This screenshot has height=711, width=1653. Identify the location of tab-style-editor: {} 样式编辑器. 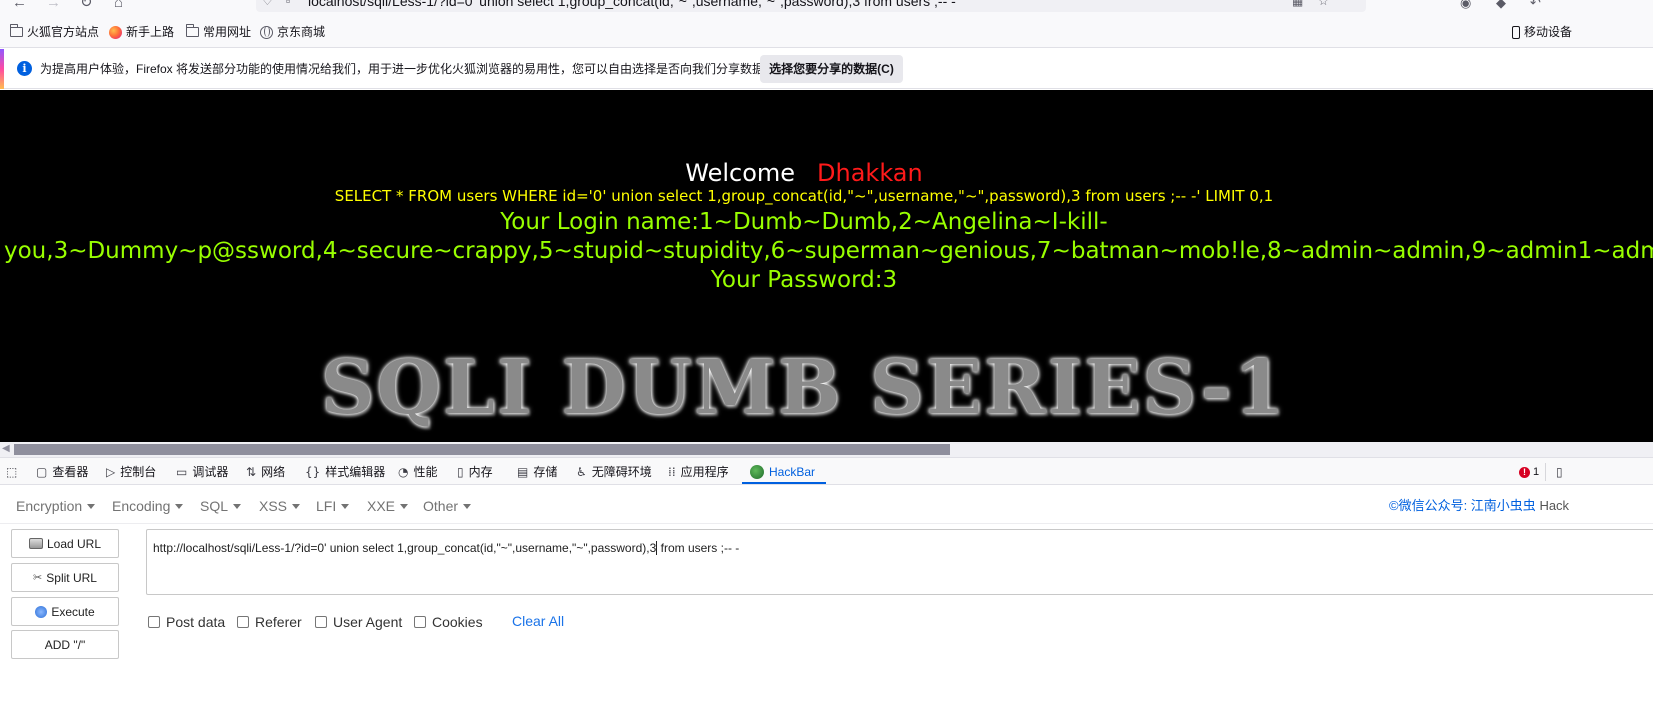
(345, 472).